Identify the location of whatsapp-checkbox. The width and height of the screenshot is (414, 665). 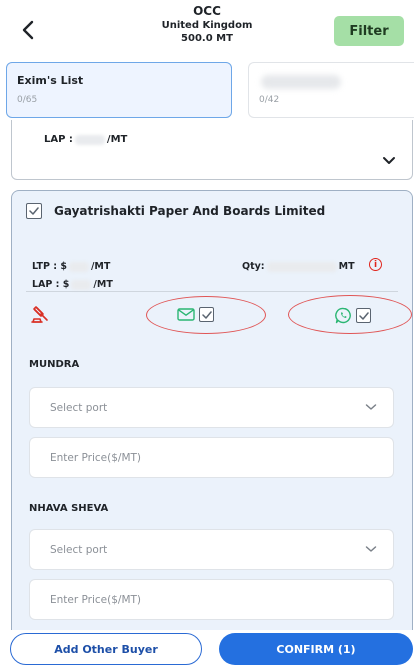
(363, 315).